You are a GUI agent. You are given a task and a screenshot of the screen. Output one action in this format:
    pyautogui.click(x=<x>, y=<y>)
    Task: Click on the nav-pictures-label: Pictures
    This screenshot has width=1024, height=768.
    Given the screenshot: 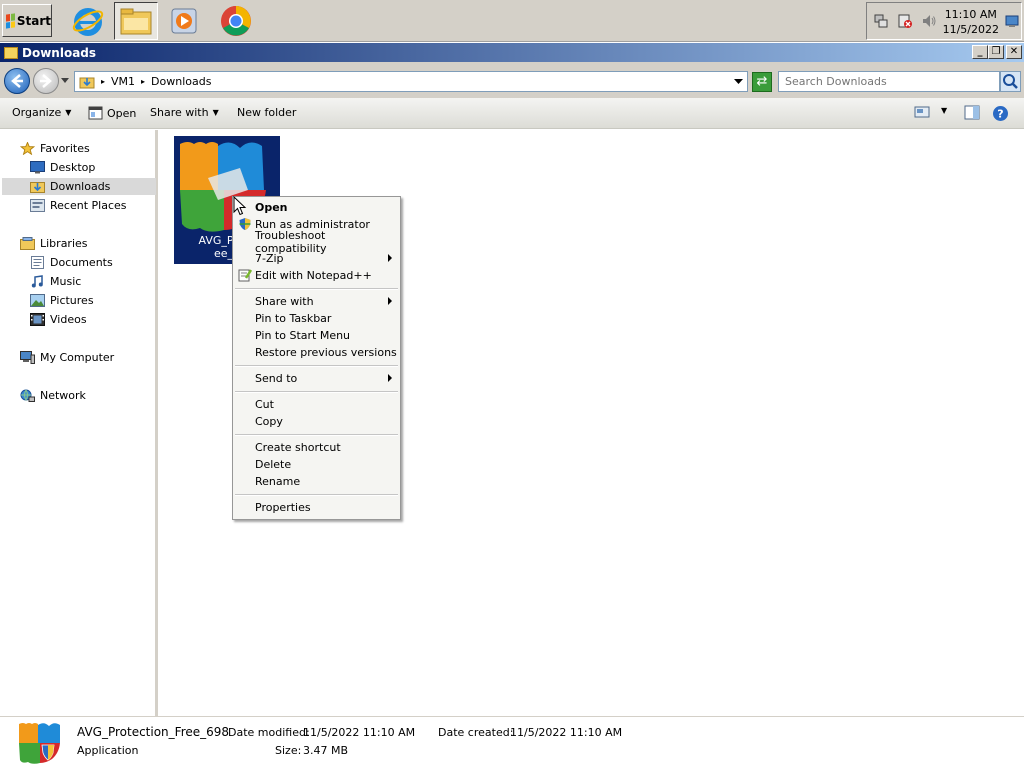 What is the action you would take?
    pyautogui.click(x=72, y=300)
    